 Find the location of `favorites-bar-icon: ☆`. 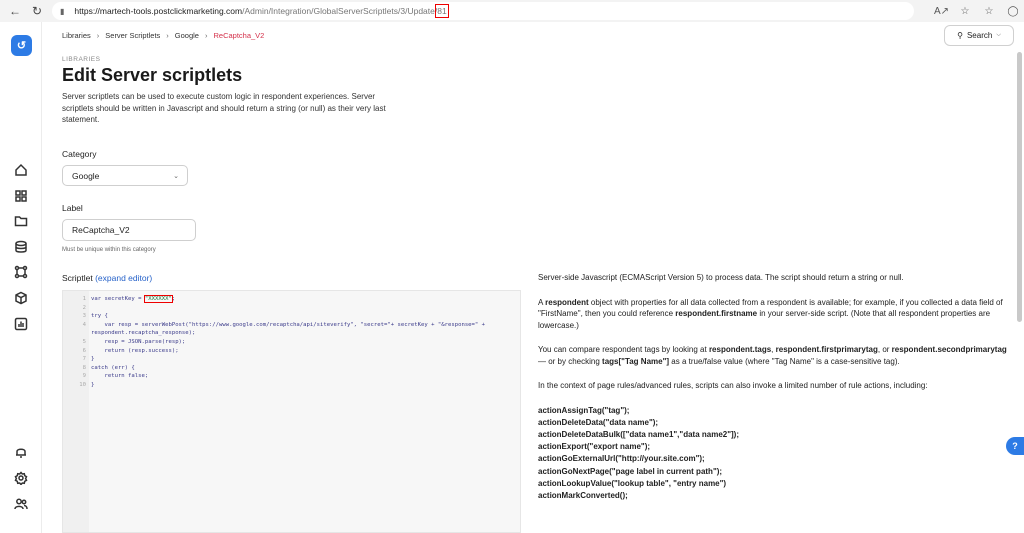

favorites-bar-icon: ☆ is located at coordinates (989, 11).